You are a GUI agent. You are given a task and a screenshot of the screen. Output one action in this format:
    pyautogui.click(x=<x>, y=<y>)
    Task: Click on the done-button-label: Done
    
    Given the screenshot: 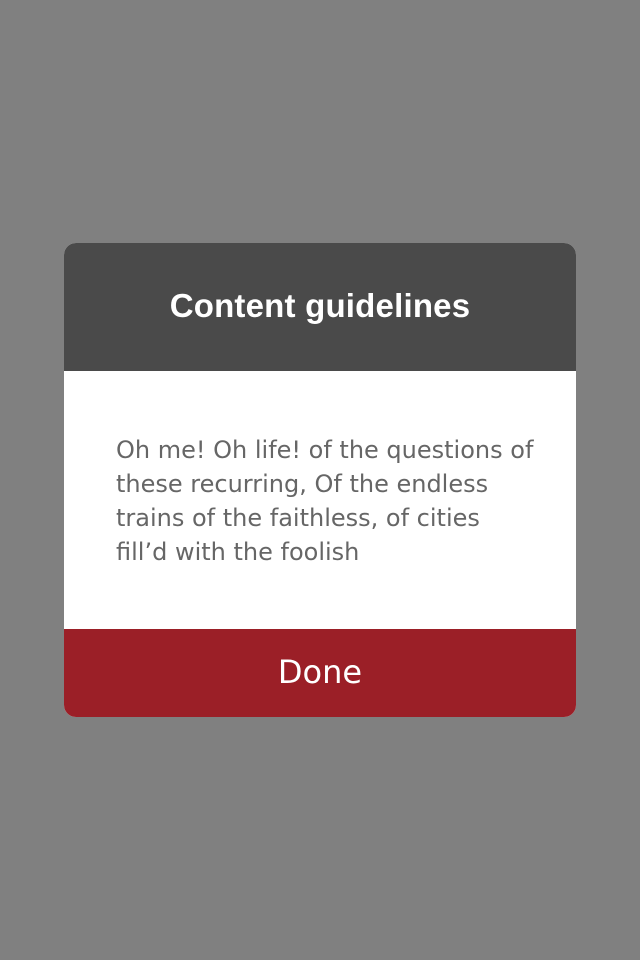 What is the action you would take?
    pyautogui.click(x=320, y=672)
    